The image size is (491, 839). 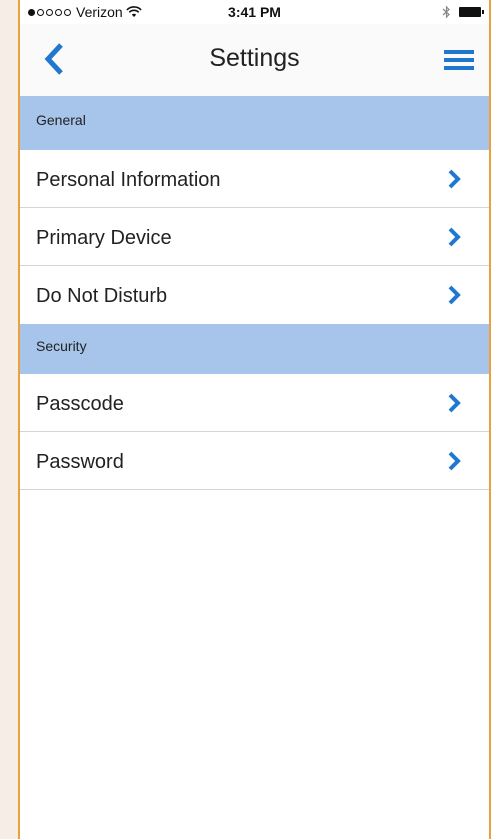 I want to click on status-time: 3:41 PM, so click(x=254, y=12).